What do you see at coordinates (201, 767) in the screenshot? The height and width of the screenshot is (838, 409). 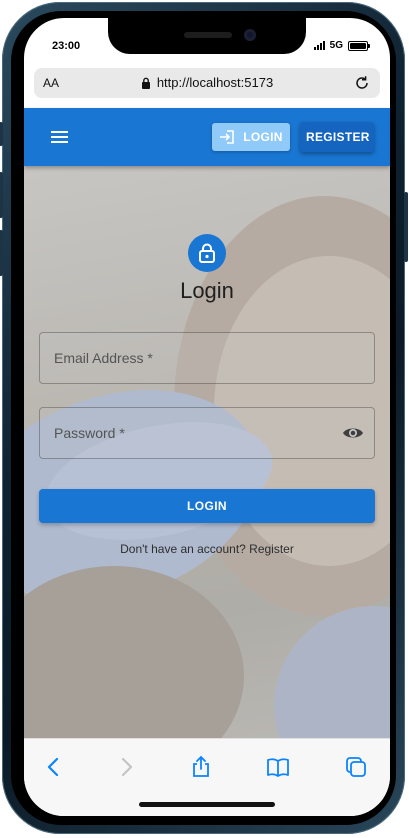 I see `share-icon` at bounding box center [201, 767].